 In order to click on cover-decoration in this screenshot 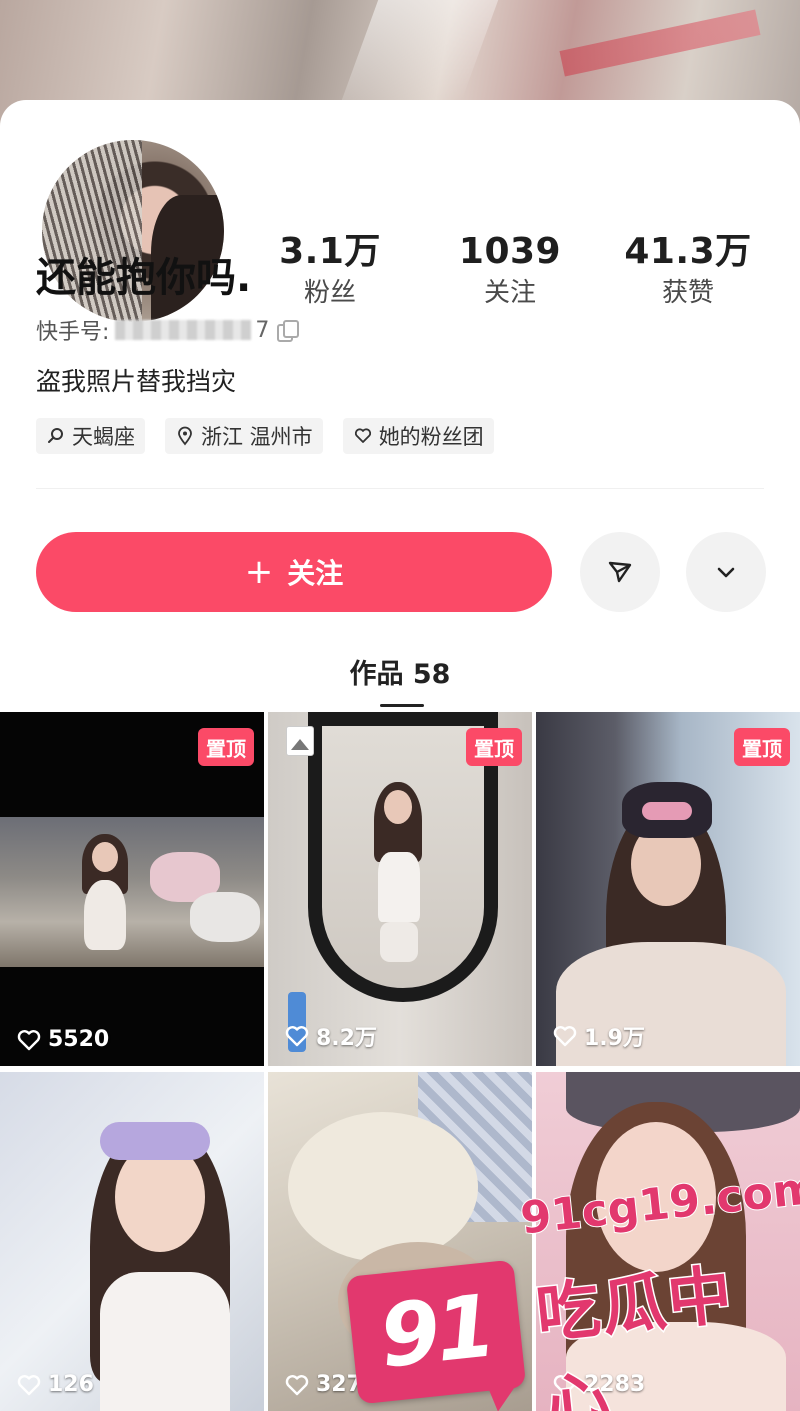, I will do `click(660, 43)`.